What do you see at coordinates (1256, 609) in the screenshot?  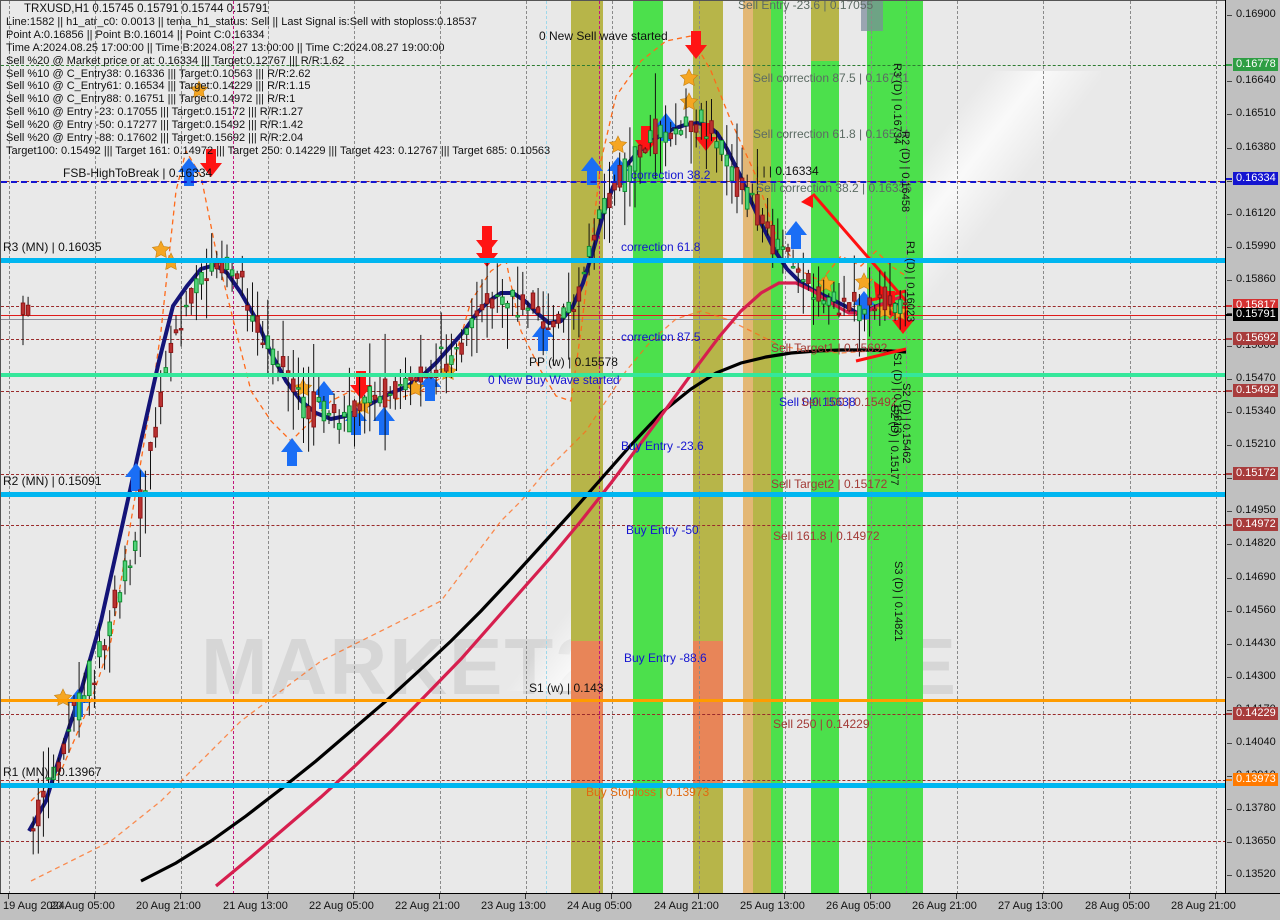 I see `price-tick-label: 0.14560` at bounding box center [1256, 609].